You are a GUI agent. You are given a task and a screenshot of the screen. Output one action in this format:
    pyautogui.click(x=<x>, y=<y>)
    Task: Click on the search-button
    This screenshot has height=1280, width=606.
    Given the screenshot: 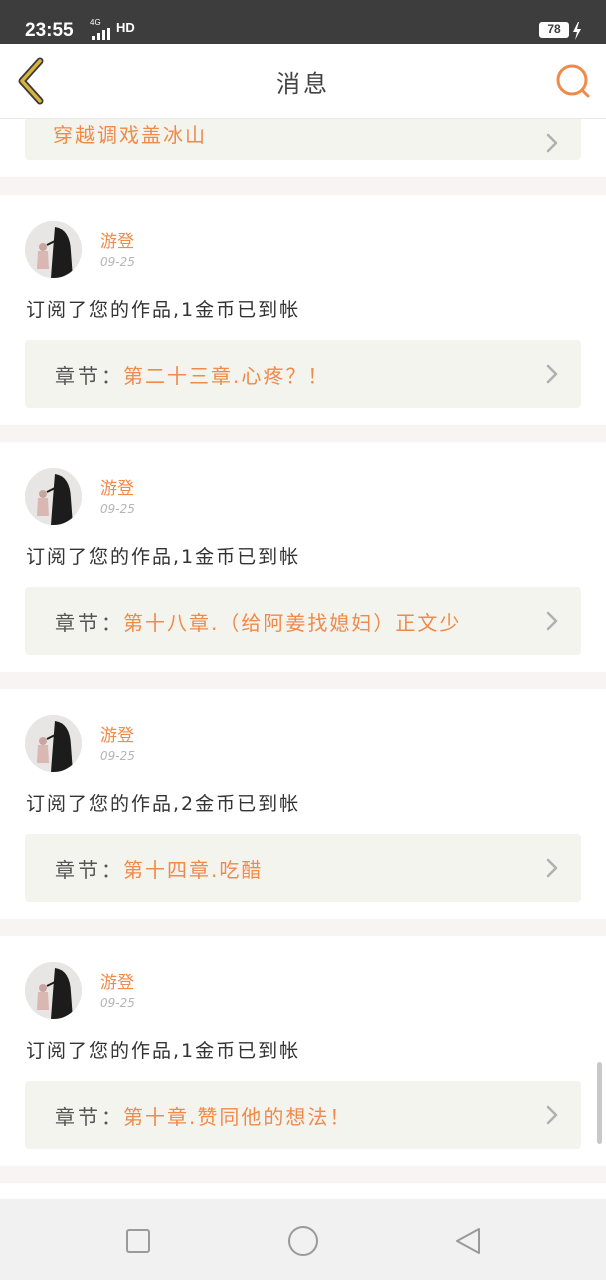 What is the action you would take?
    pyautogui.click(x=572, y=82)
    